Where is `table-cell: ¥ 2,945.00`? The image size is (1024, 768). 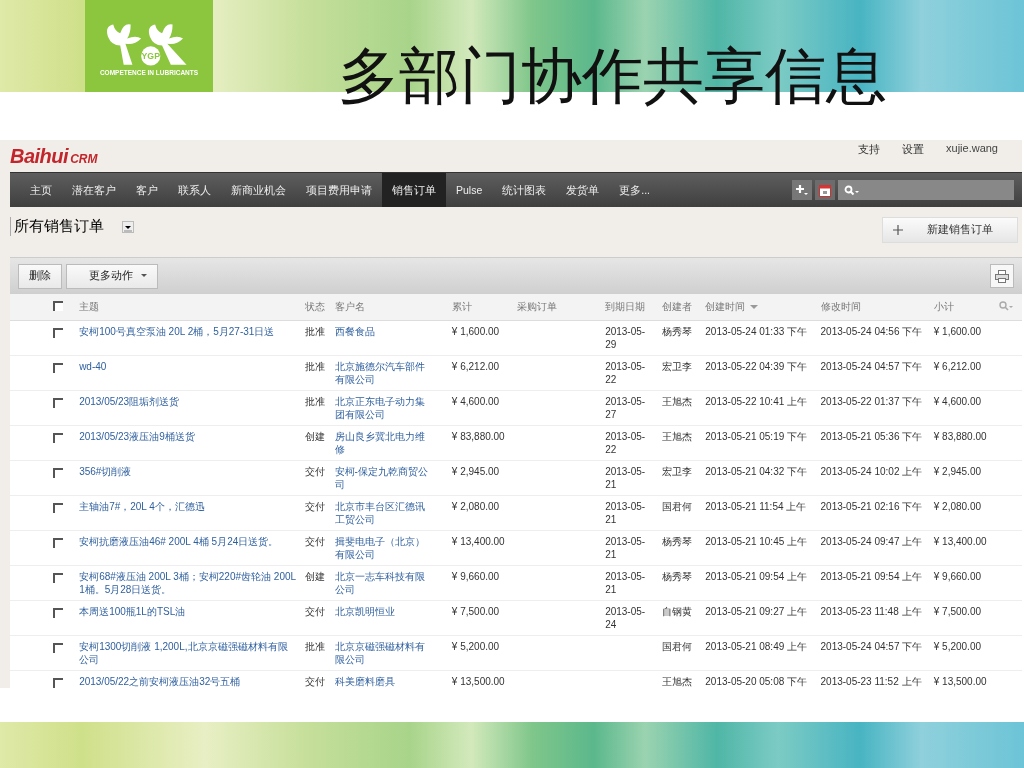 table-cell: ¥ 2,945.00 is located at coordinates (957, 471).